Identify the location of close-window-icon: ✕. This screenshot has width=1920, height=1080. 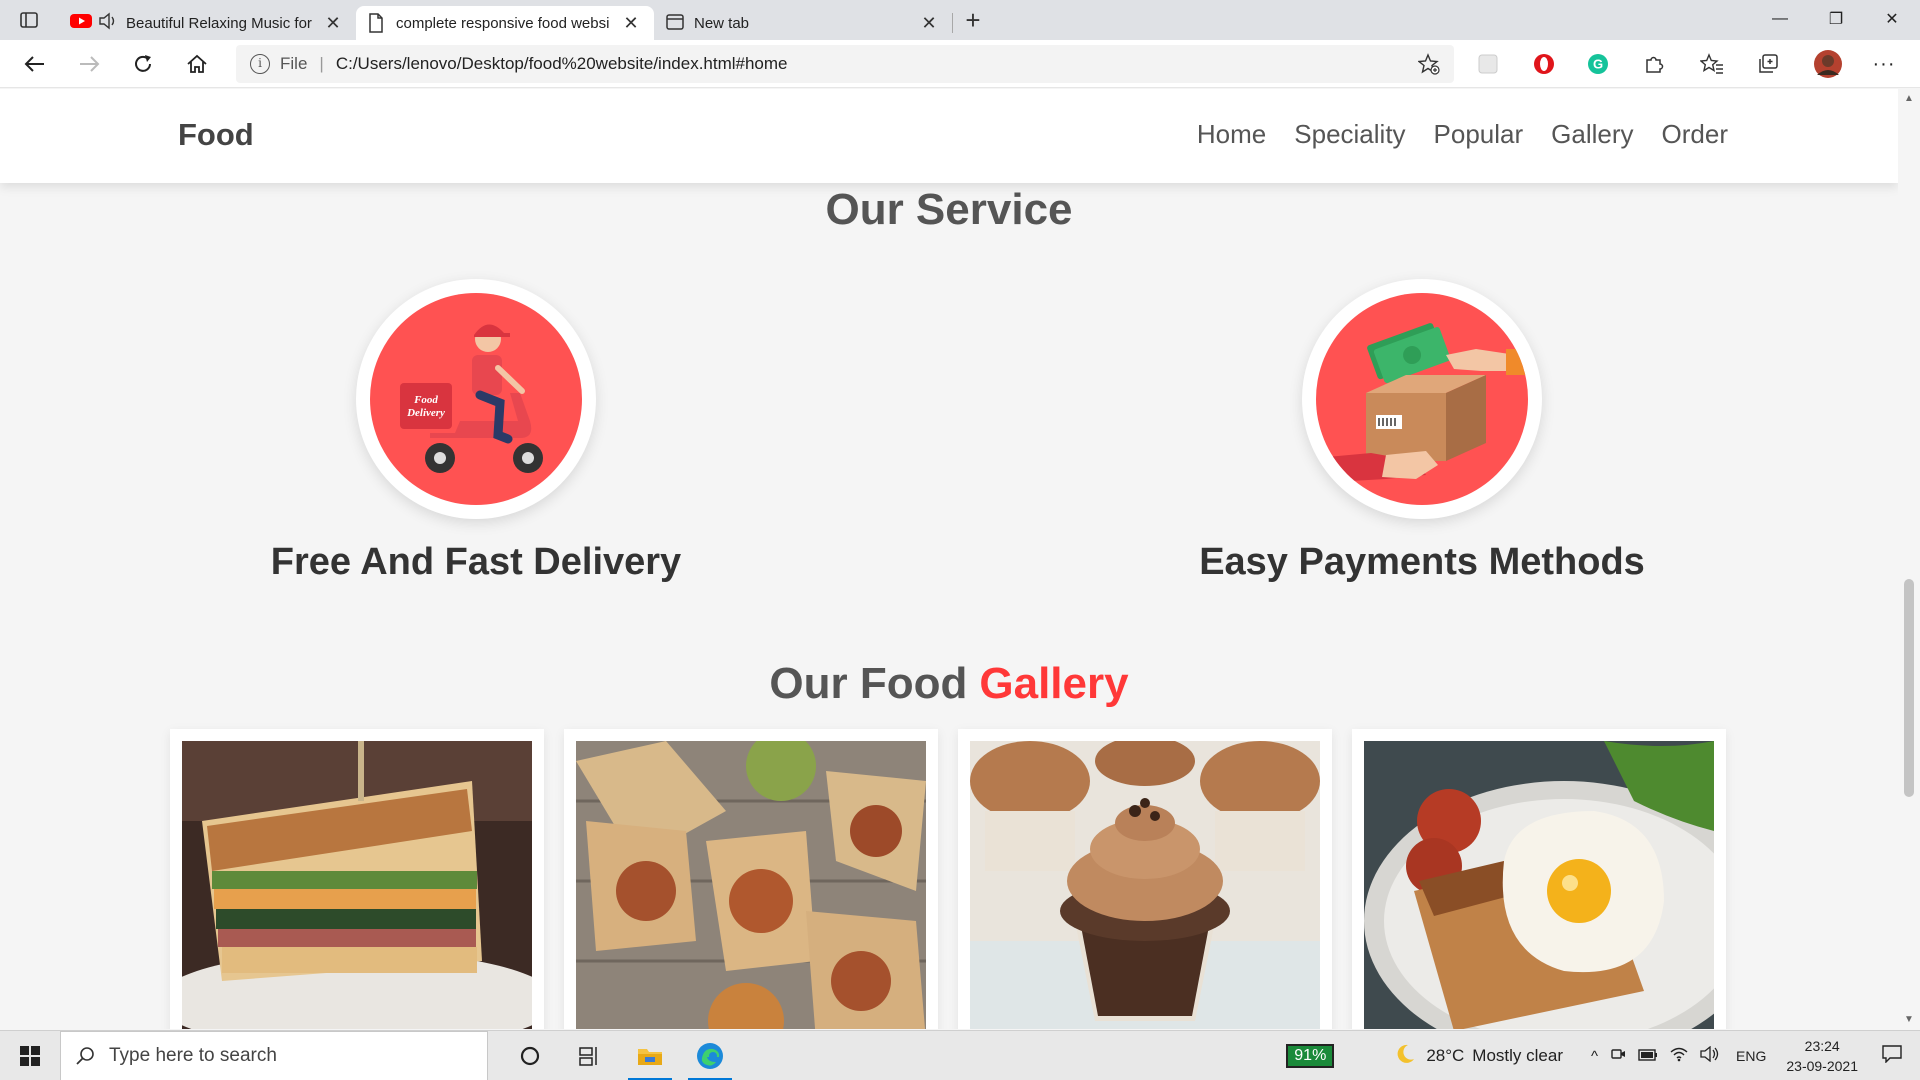
(1892, 19).